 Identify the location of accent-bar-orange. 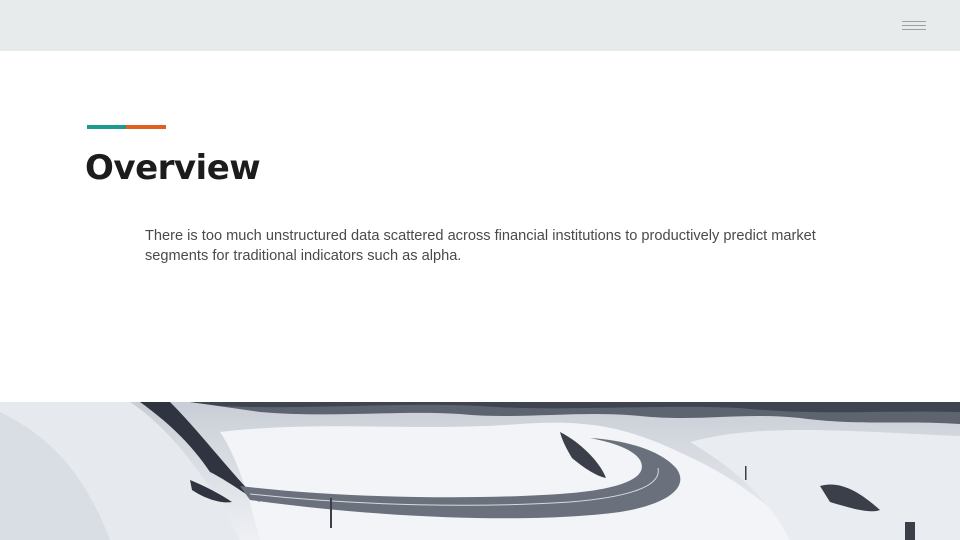
(146, 127).